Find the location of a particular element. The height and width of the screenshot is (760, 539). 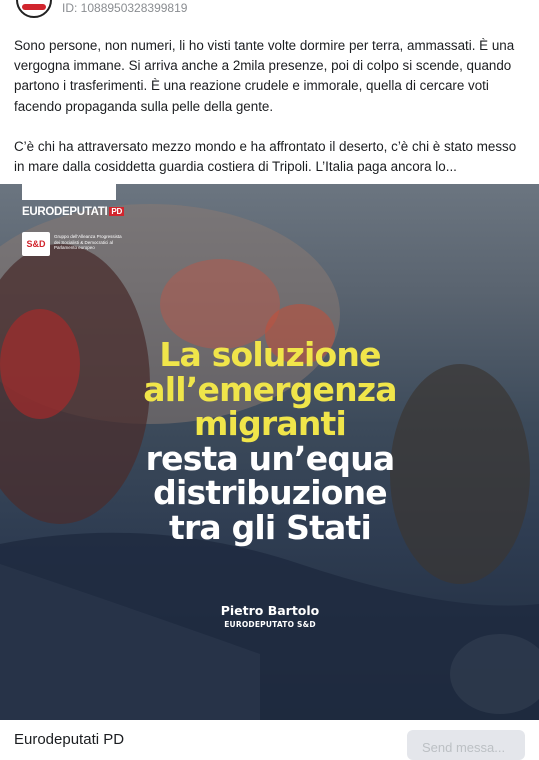

ad-id: ID: 1088950328399819 is located at coordinates (125, 8).